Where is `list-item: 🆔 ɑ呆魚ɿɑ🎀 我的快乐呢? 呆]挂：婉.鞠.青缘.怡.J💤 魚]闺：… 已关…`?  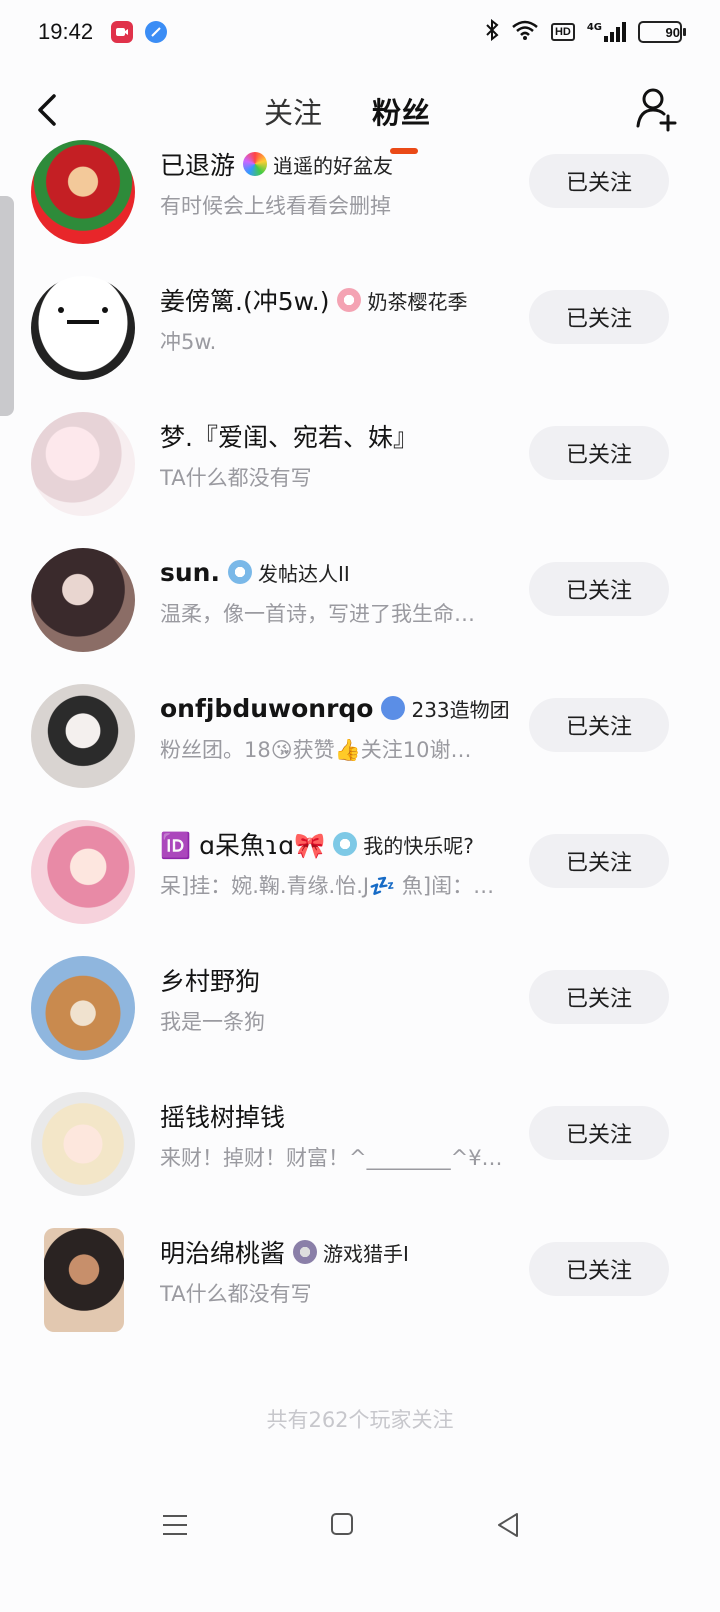
list-item: 🆔 ɑ呆魚ɿɑ🎀 我的快乐呢? 呆]挂：婉.鞠.青缘.怡.J💤 魚]闺：… 已关… is located at coordinates (360, 872).